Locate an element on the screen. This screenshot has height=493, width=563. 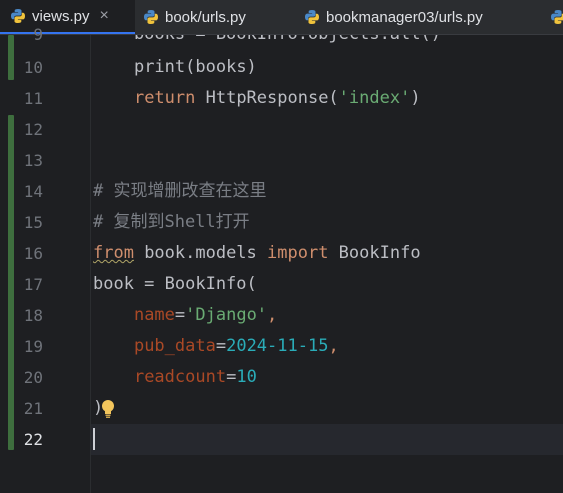
code-line-11: return HttpResponse('index') is located at coordinates (257, 98).